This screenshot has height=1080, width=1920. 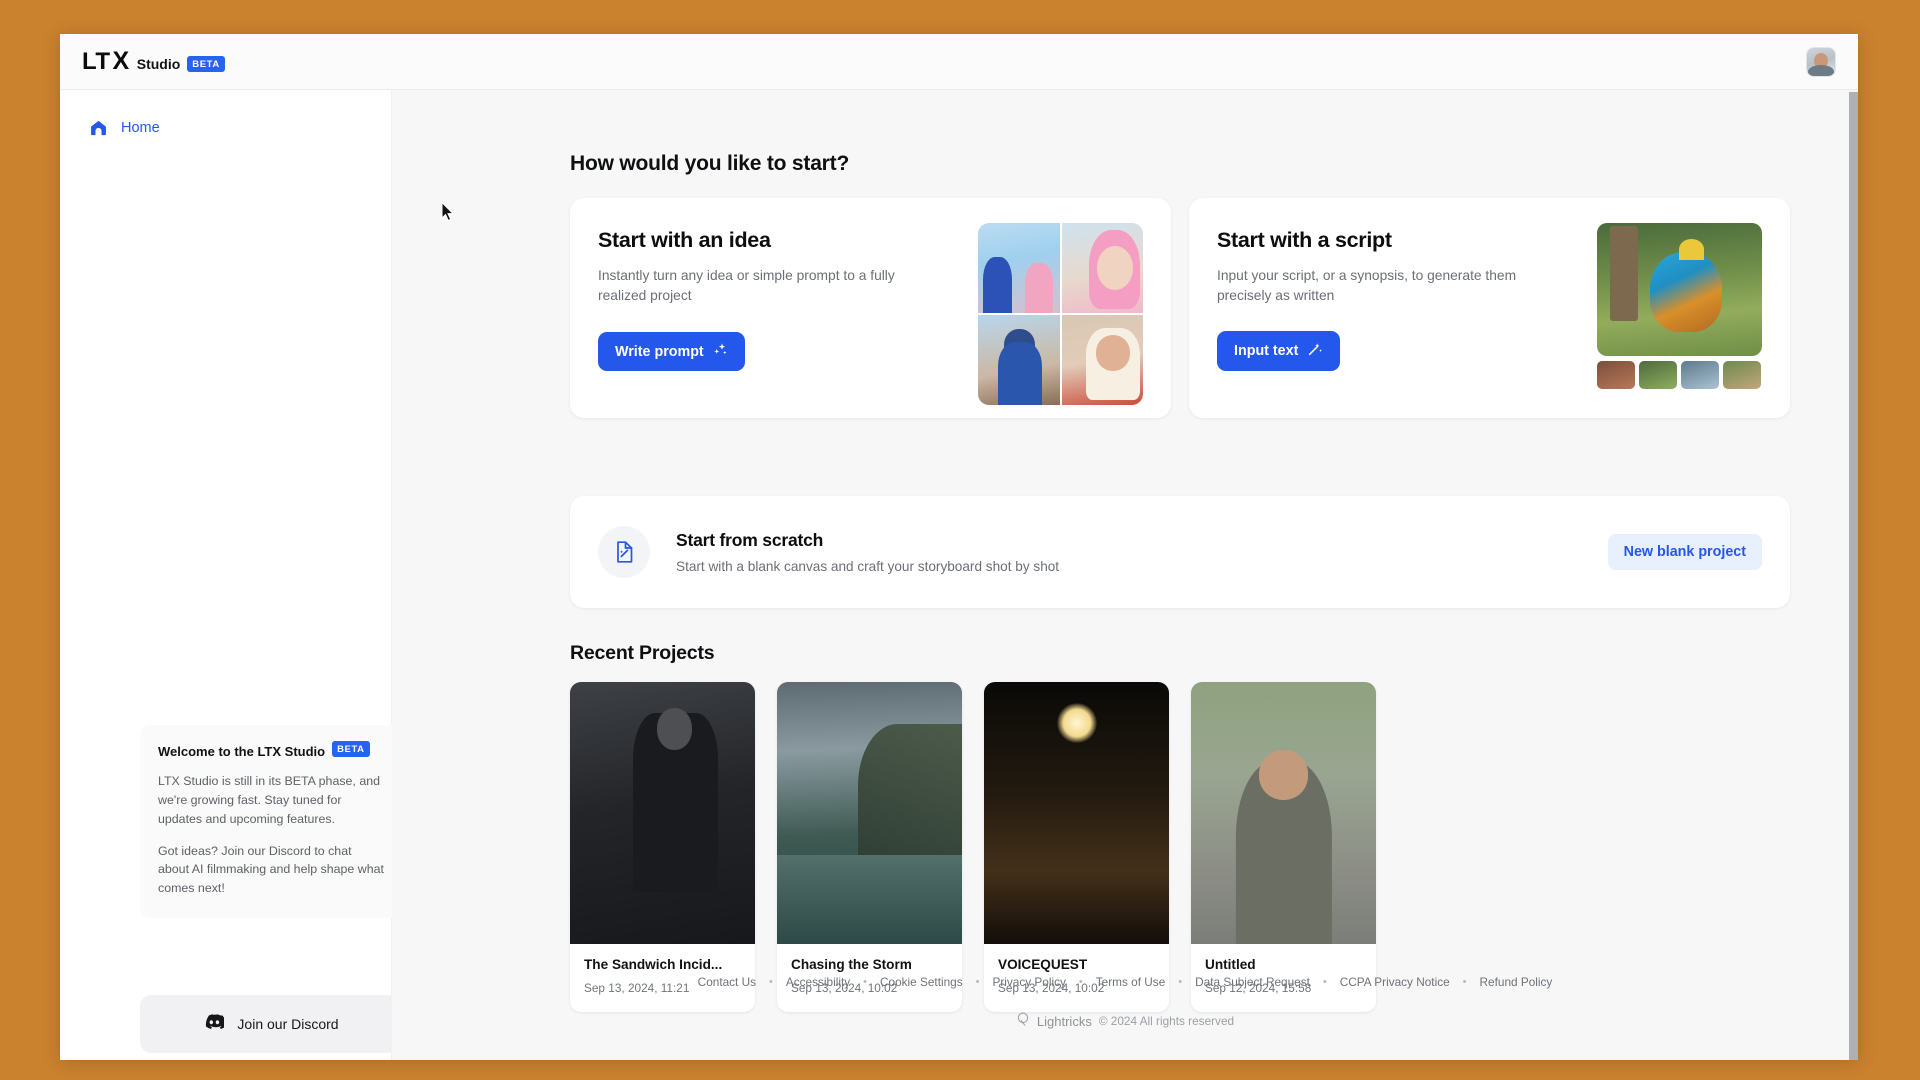 What do you see at coordinates (750, 540) in the screenshot?
I see `scratch-title: Start from scratch` at bounding box center [750, 540].